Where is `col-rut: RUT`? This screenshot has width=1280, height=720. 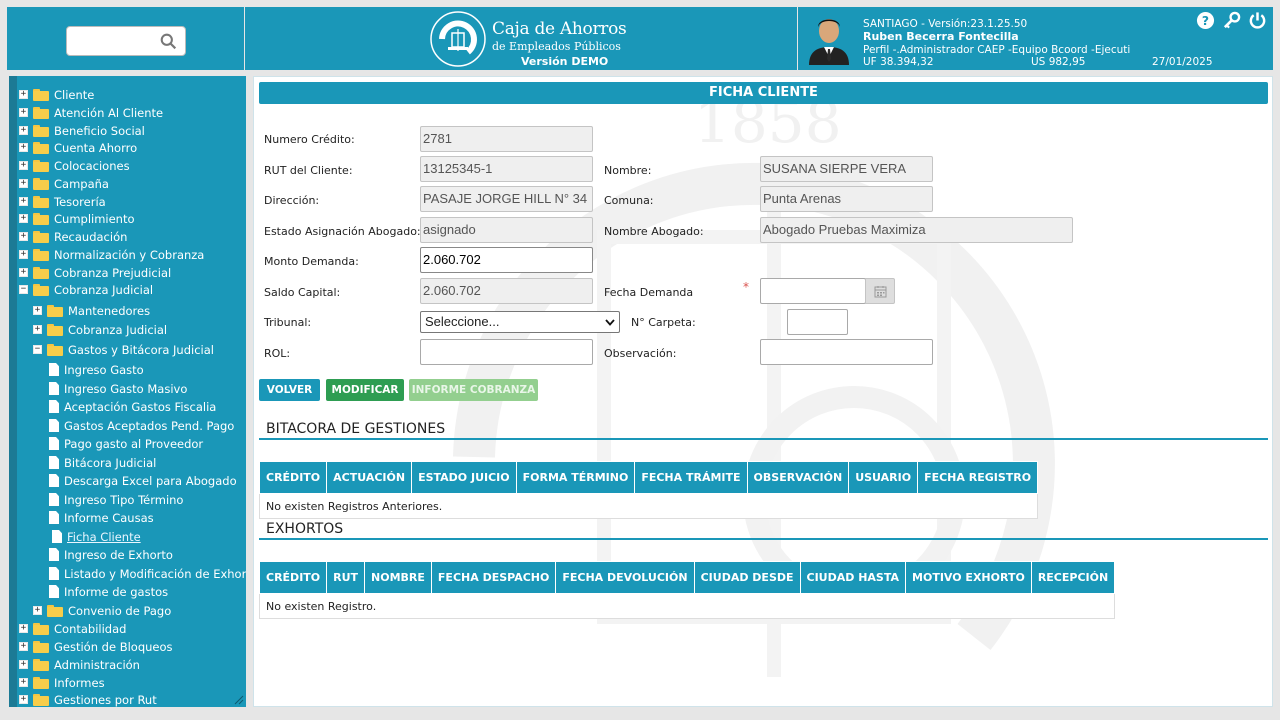
col-rut: RUT is located at coordinates (346, 577).